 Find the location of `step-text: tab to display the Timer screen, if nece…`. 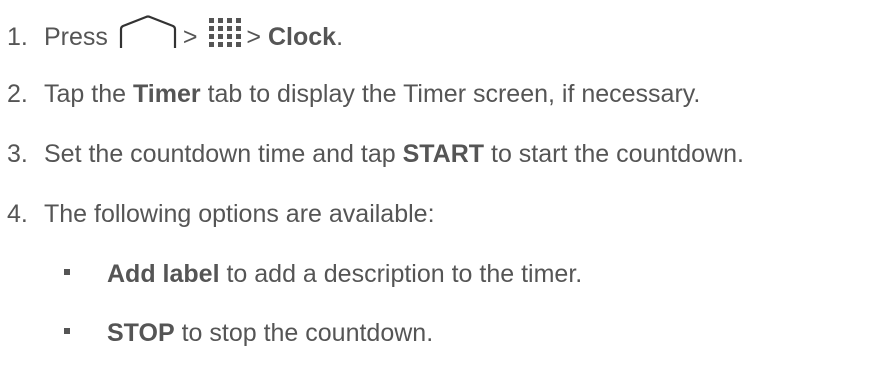

step-text: tab to display the Timer screen, if nece… is located at coordinates (454, 94).